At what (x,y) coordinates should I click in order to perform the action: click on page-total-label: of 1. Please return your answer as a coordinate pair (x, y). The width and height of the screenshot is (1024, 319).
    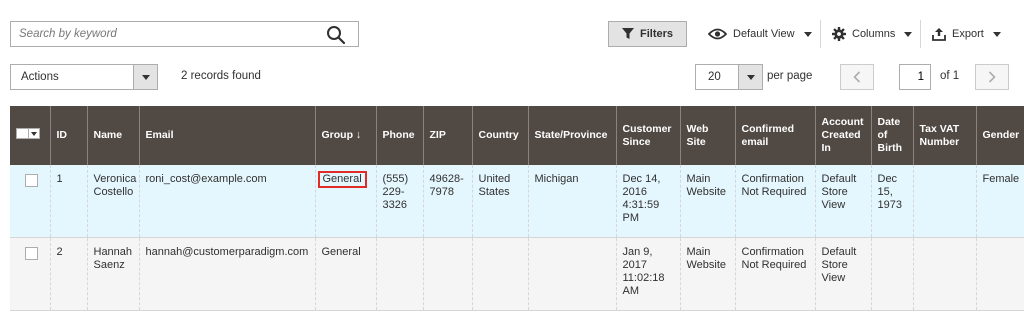
    Looking at the image, I should click on (950, 76).